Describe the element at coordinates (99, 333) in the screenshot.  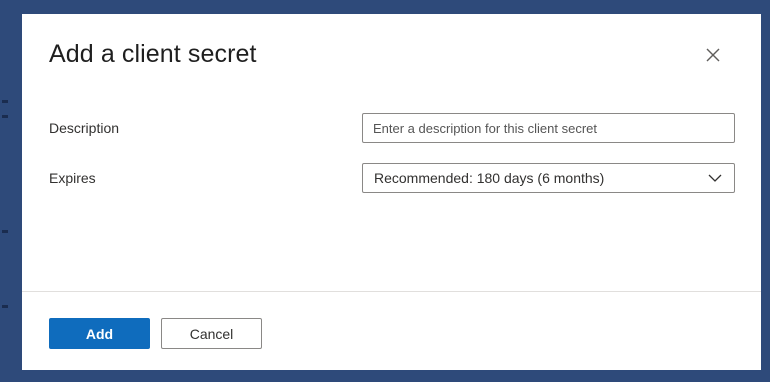
I see `add-button: Add` at that location.